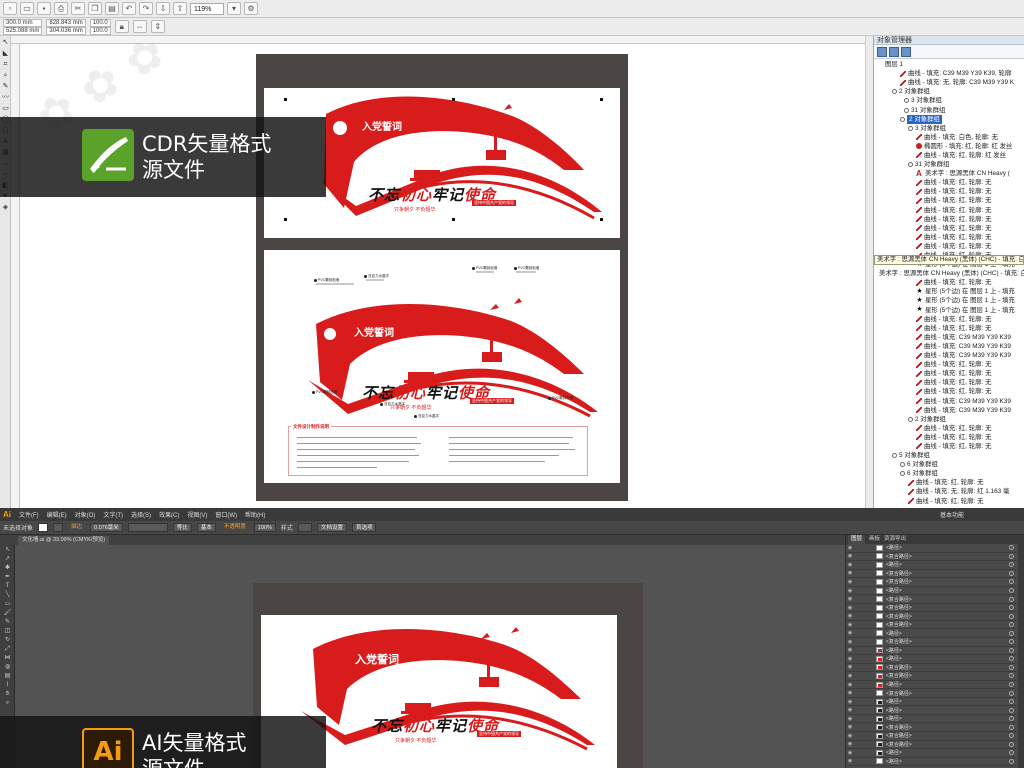 Image resolution: width=1024 pixels, height=768 pixels. I want to click on scale-y-field: 100.0, so click(100, 30).